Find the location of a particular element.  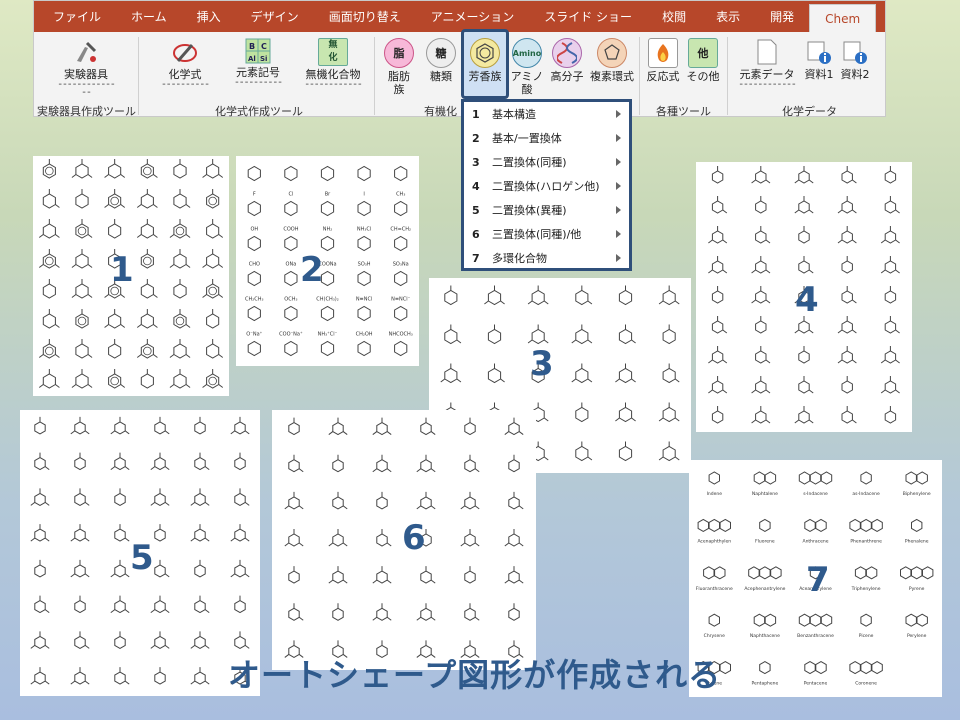

tab-0: ファイル is located at coordinates (77, 16).